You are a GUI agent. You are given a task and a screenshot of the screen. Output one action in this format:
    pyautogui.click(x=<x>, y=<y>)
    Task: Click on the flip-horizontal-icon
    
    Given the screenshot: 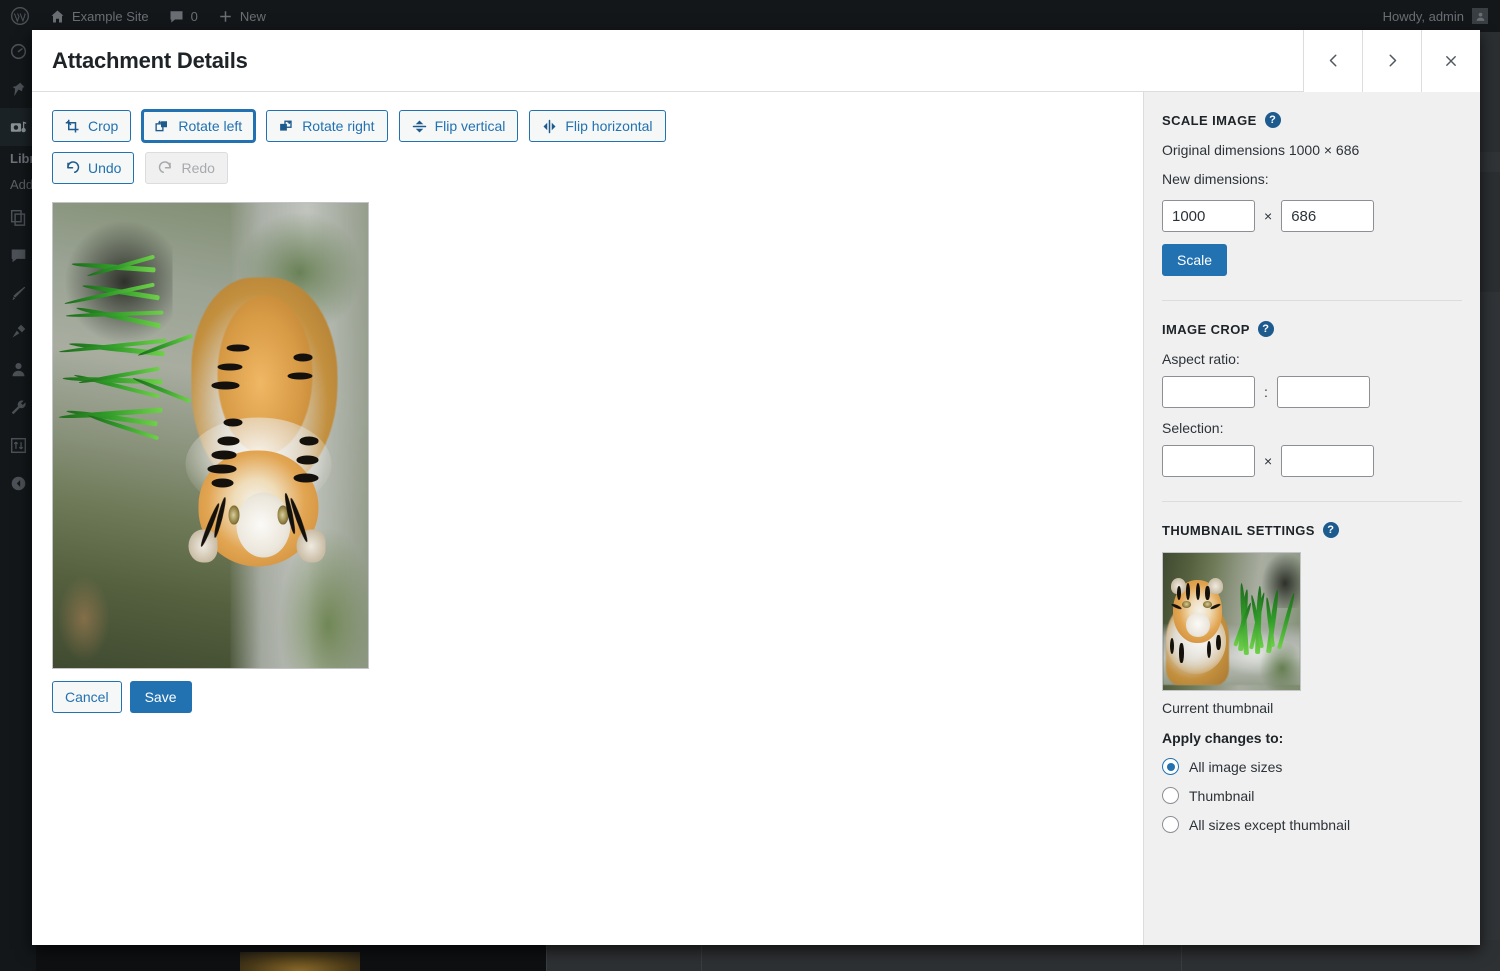 What is the action you would take?
    pyautogui.click(x=549, y=126)
    